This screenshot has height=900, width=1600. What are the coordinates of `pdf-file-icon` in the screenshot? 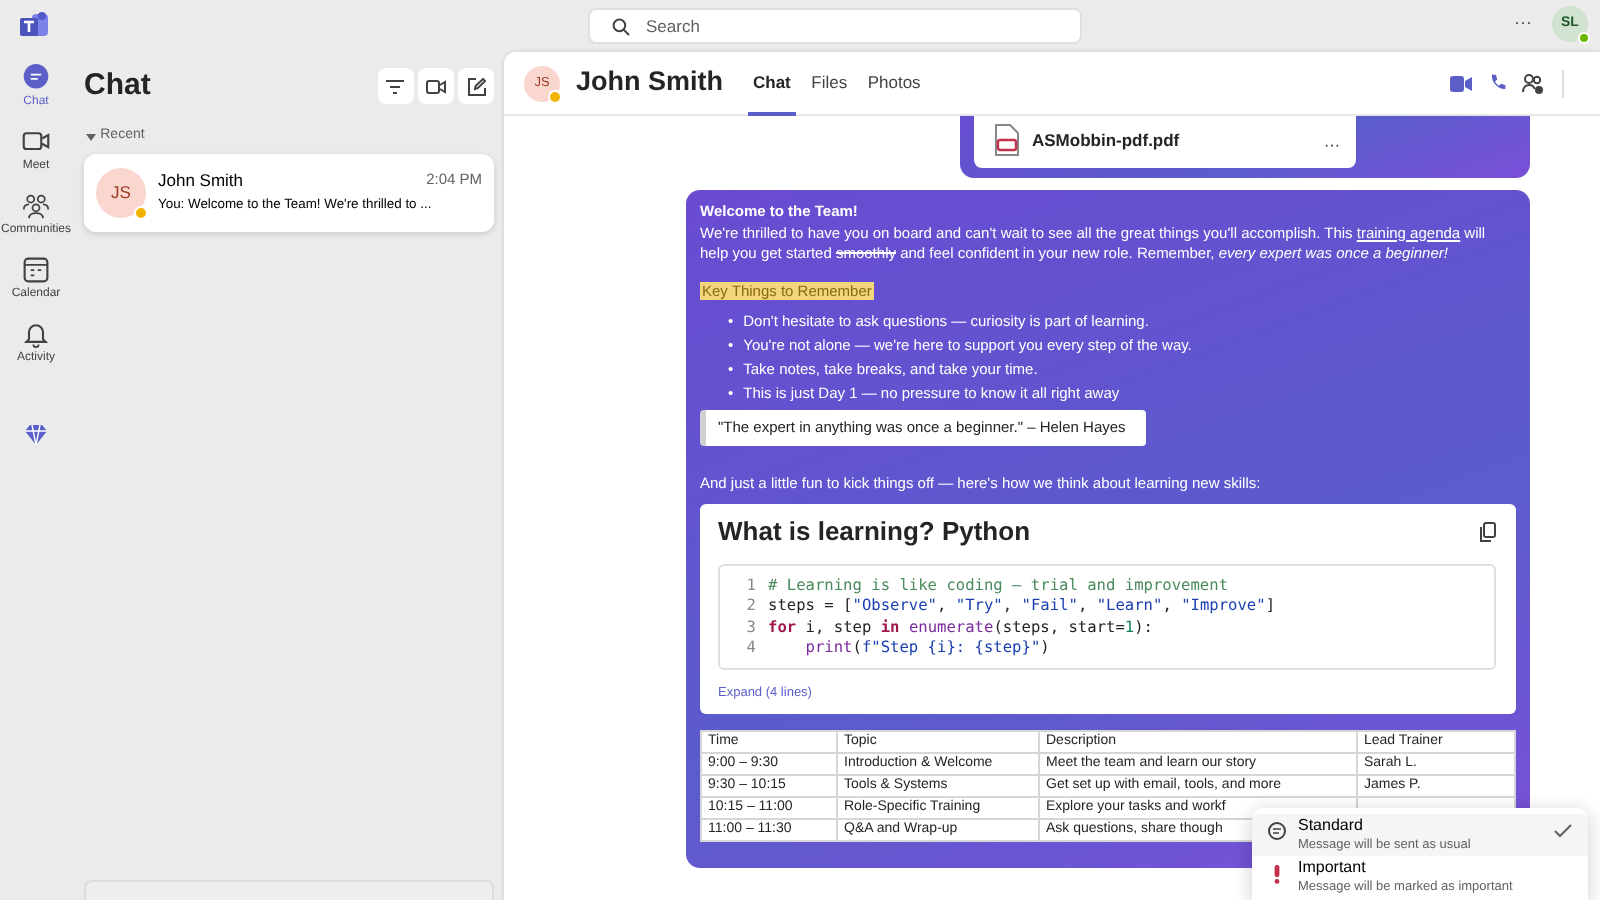 It's located at (1007, 140).